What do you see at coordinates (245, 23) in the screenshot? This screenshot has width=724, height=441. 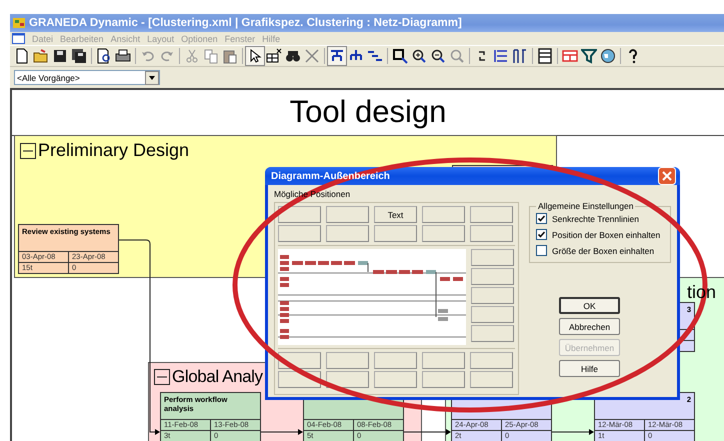 I see `window-title: GRANEDA Dynamic - [Clustering.xml | Grafikspez. Clustering : Netz-Diagramm]` at bounding box center [245, 23].